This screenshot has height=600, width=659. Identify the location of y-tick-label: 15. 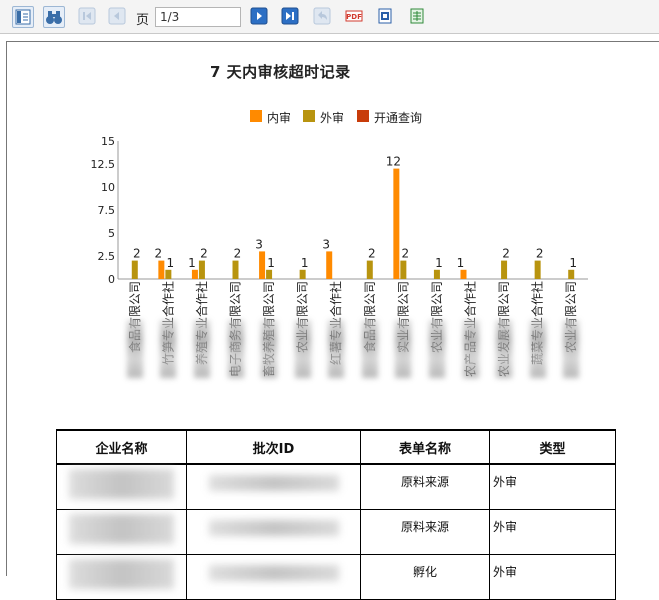
(108, 141).